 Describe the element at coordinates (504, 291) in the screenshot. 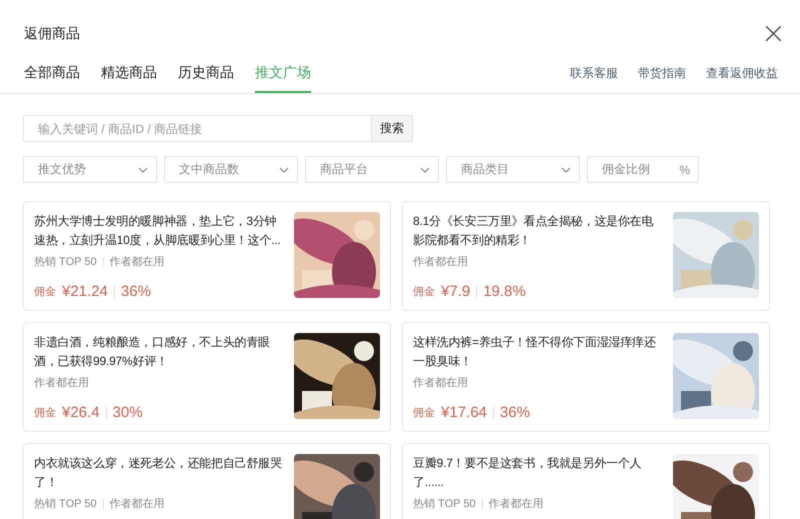

I see `commission-rate: 19.8%` at that location.